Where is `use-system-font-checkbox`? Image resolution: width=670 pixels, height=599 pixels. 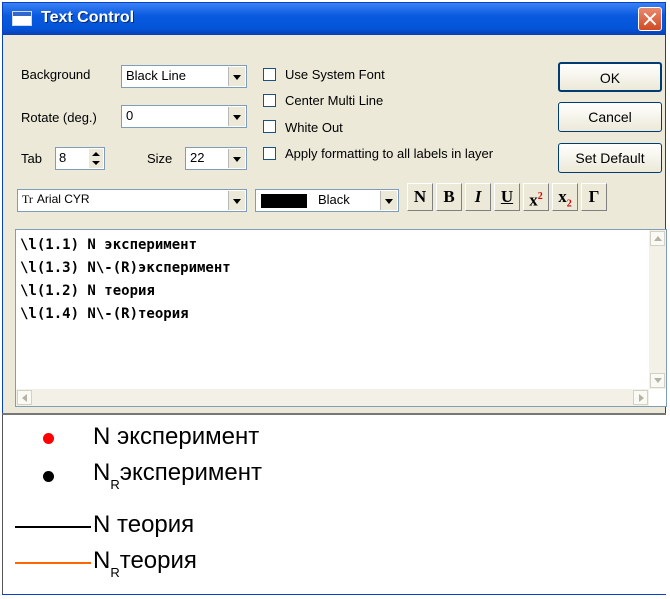
use-system-font-checkbox is located at coordinates (269, 74).